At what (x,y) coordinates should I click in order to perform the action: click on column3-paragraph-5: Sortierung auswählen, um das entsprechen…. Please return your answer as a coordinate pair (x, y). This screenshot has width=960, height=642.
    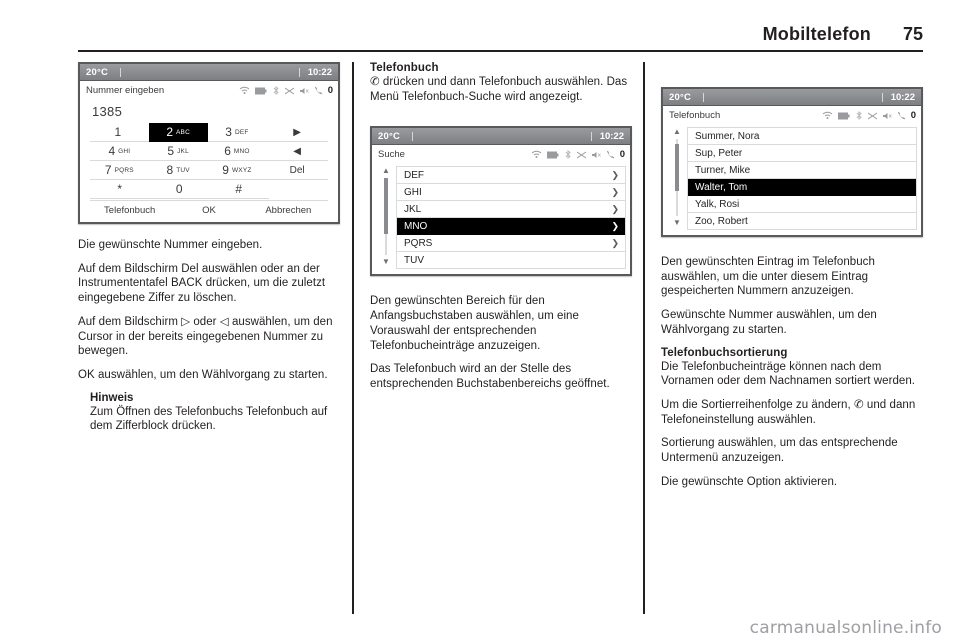
    Looking at the image, I should click on (779, 451).